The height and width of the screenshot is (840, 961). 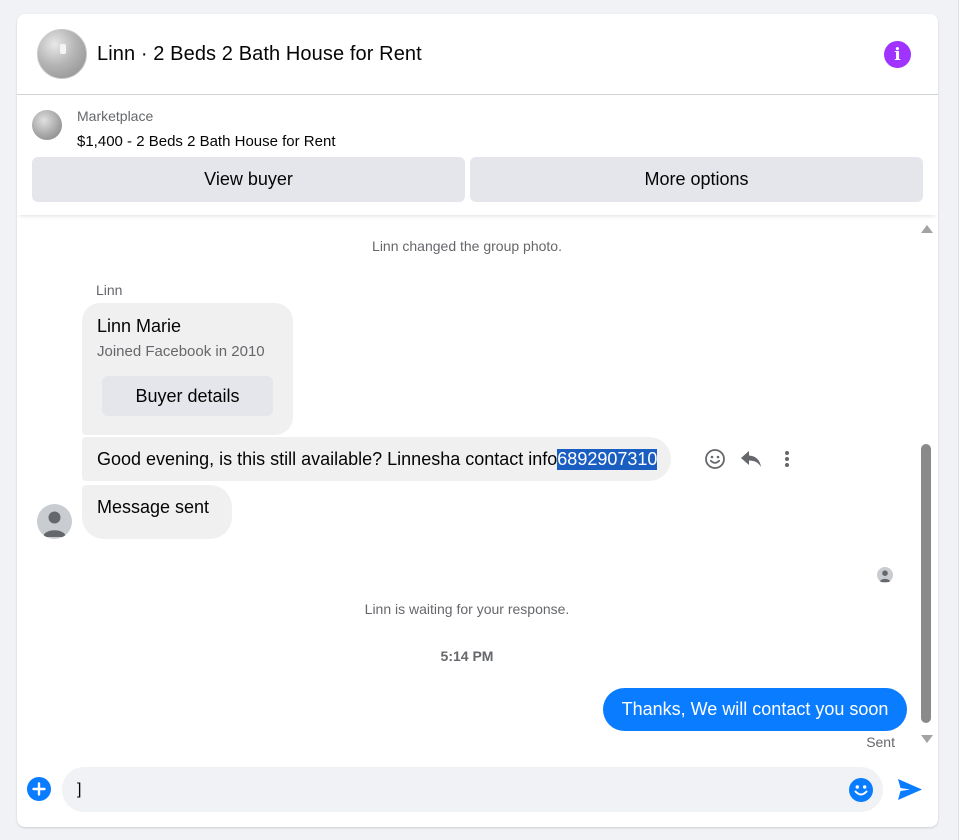 I want to click on buyer-details-button: Buyer details, so click(x=187, y=396).